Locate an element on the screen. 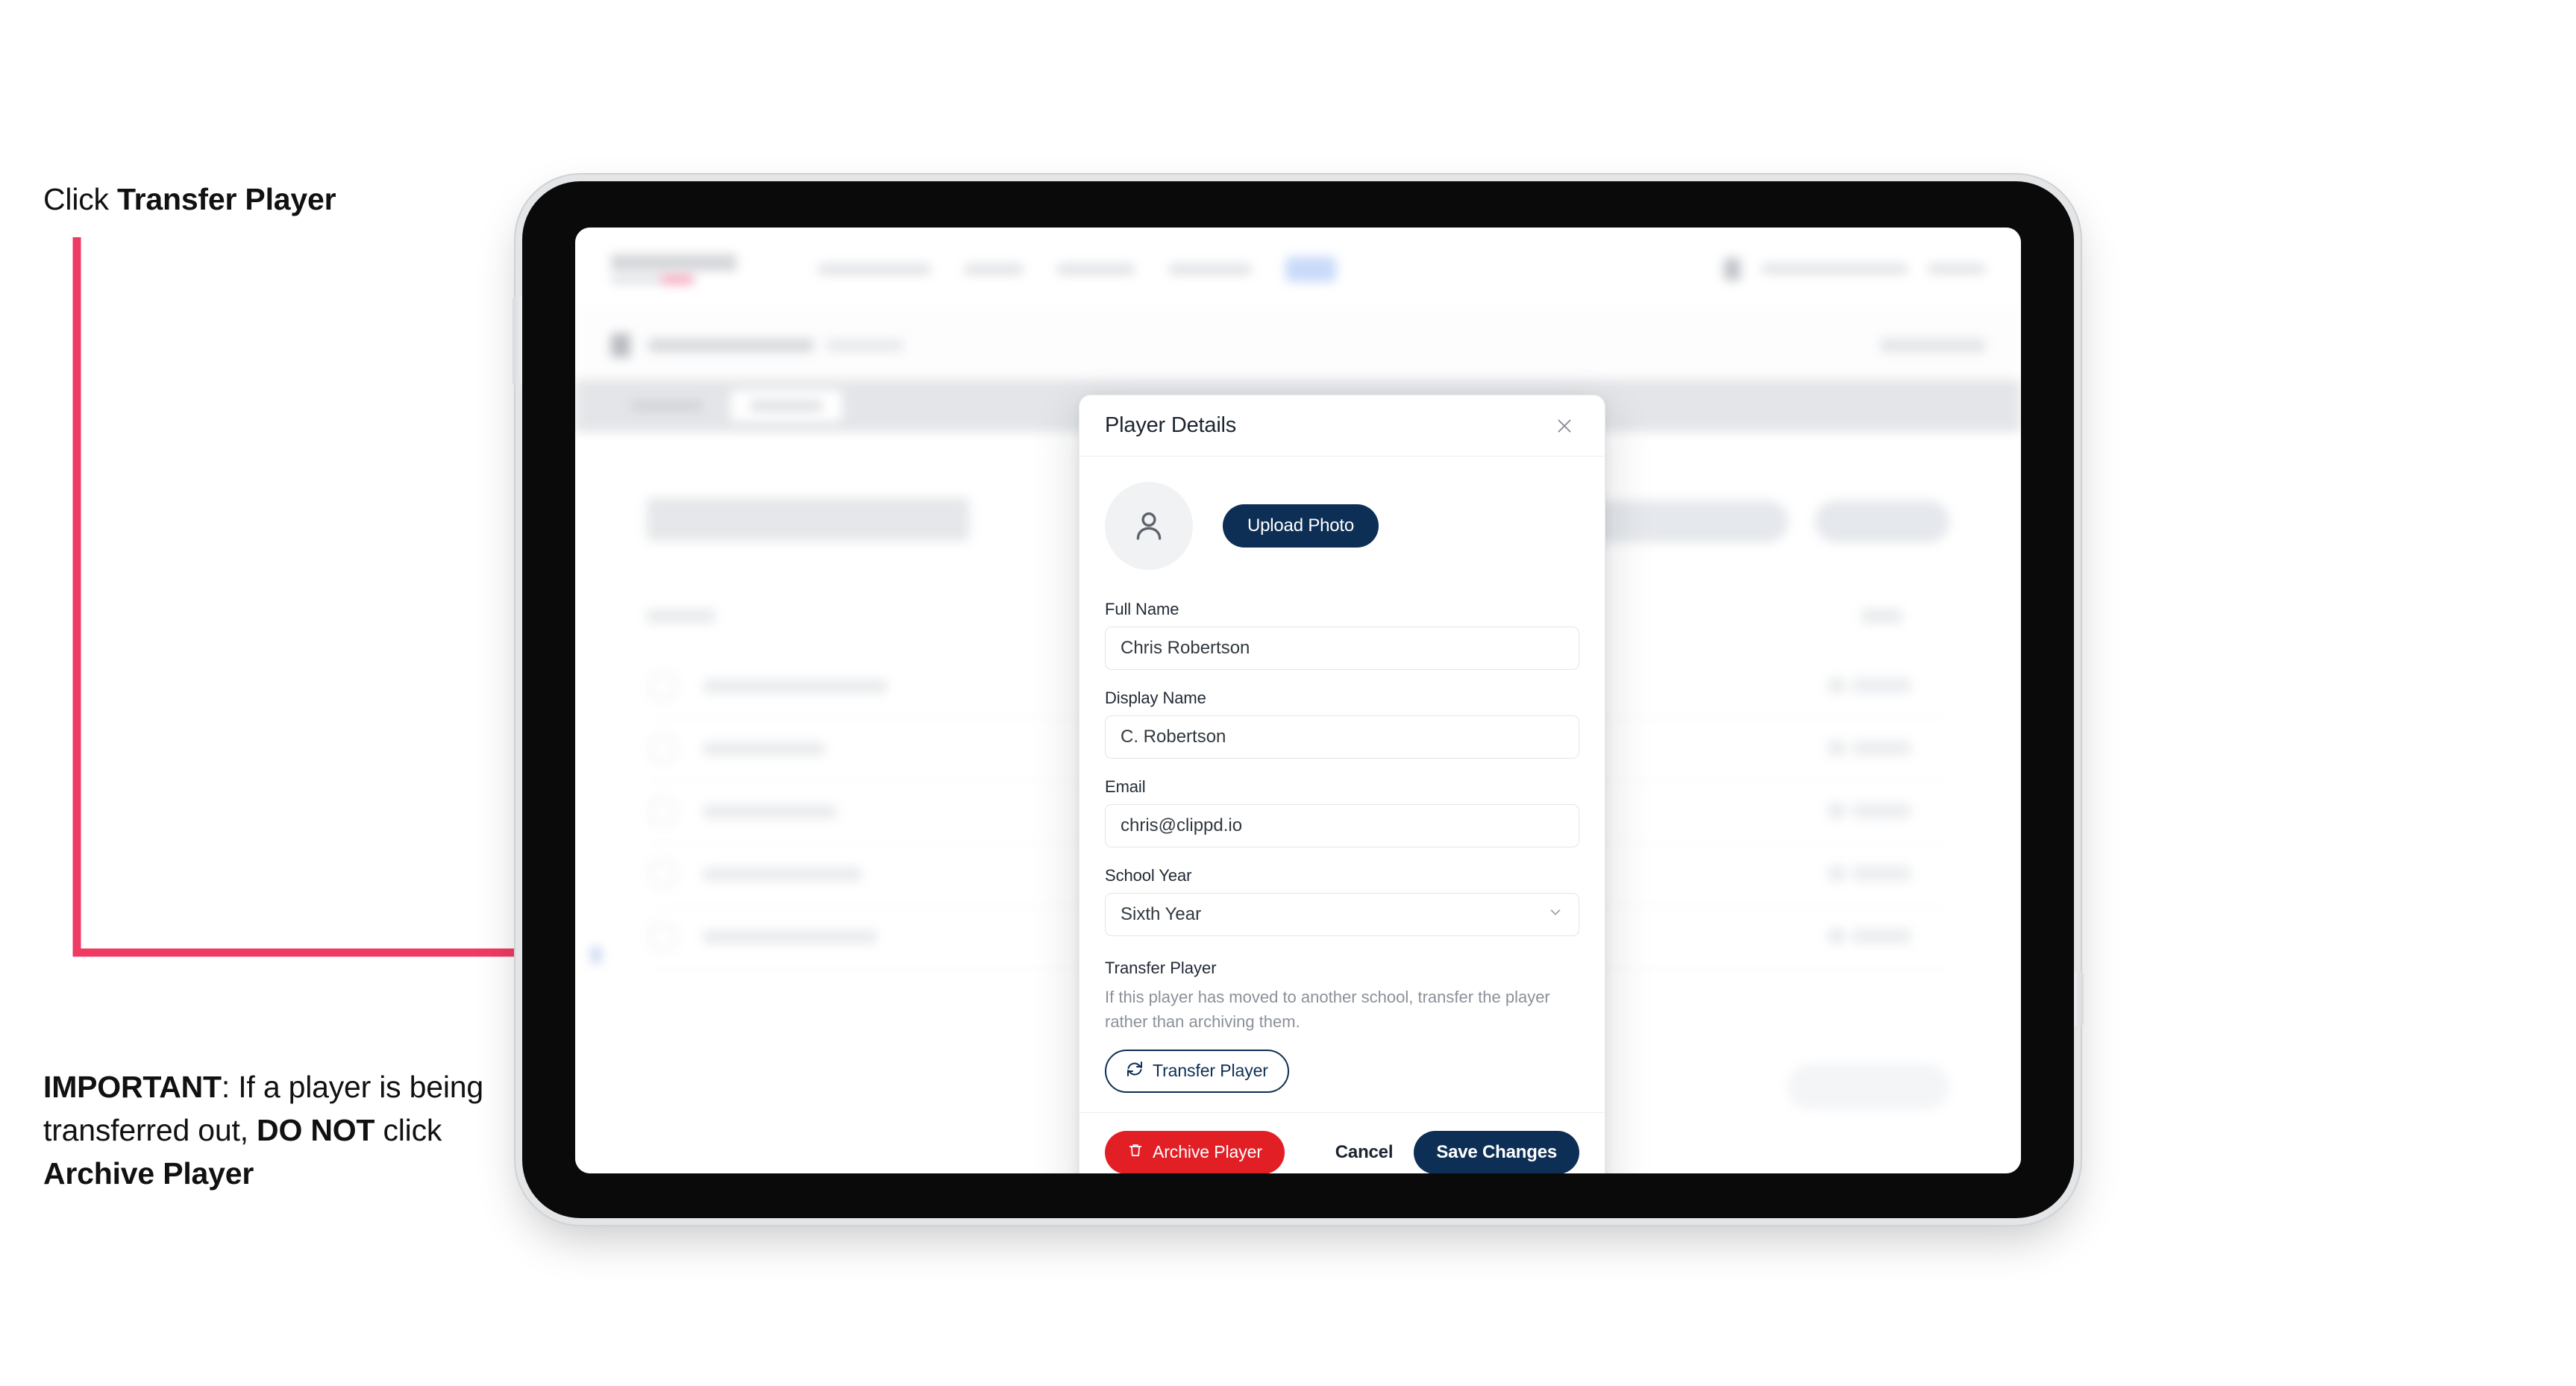 This screenshot has height=1386, width=2576. transfer-player-button-label: Transfer Player is located at coordinates (1210, 1071).